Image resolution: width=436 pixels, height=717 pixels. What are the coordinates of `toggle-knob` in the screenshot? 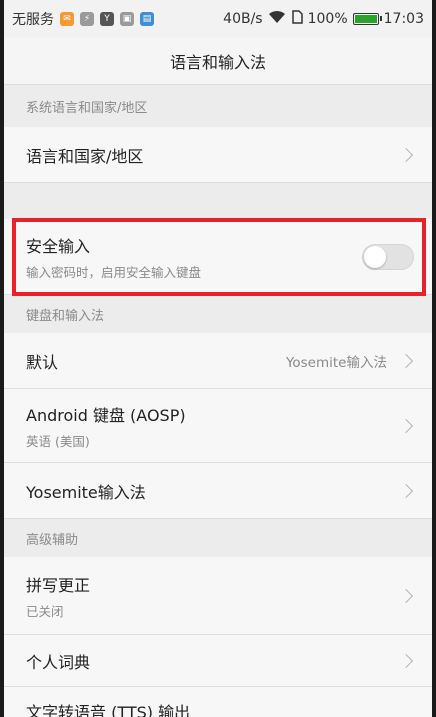 It's located at (375, 256).